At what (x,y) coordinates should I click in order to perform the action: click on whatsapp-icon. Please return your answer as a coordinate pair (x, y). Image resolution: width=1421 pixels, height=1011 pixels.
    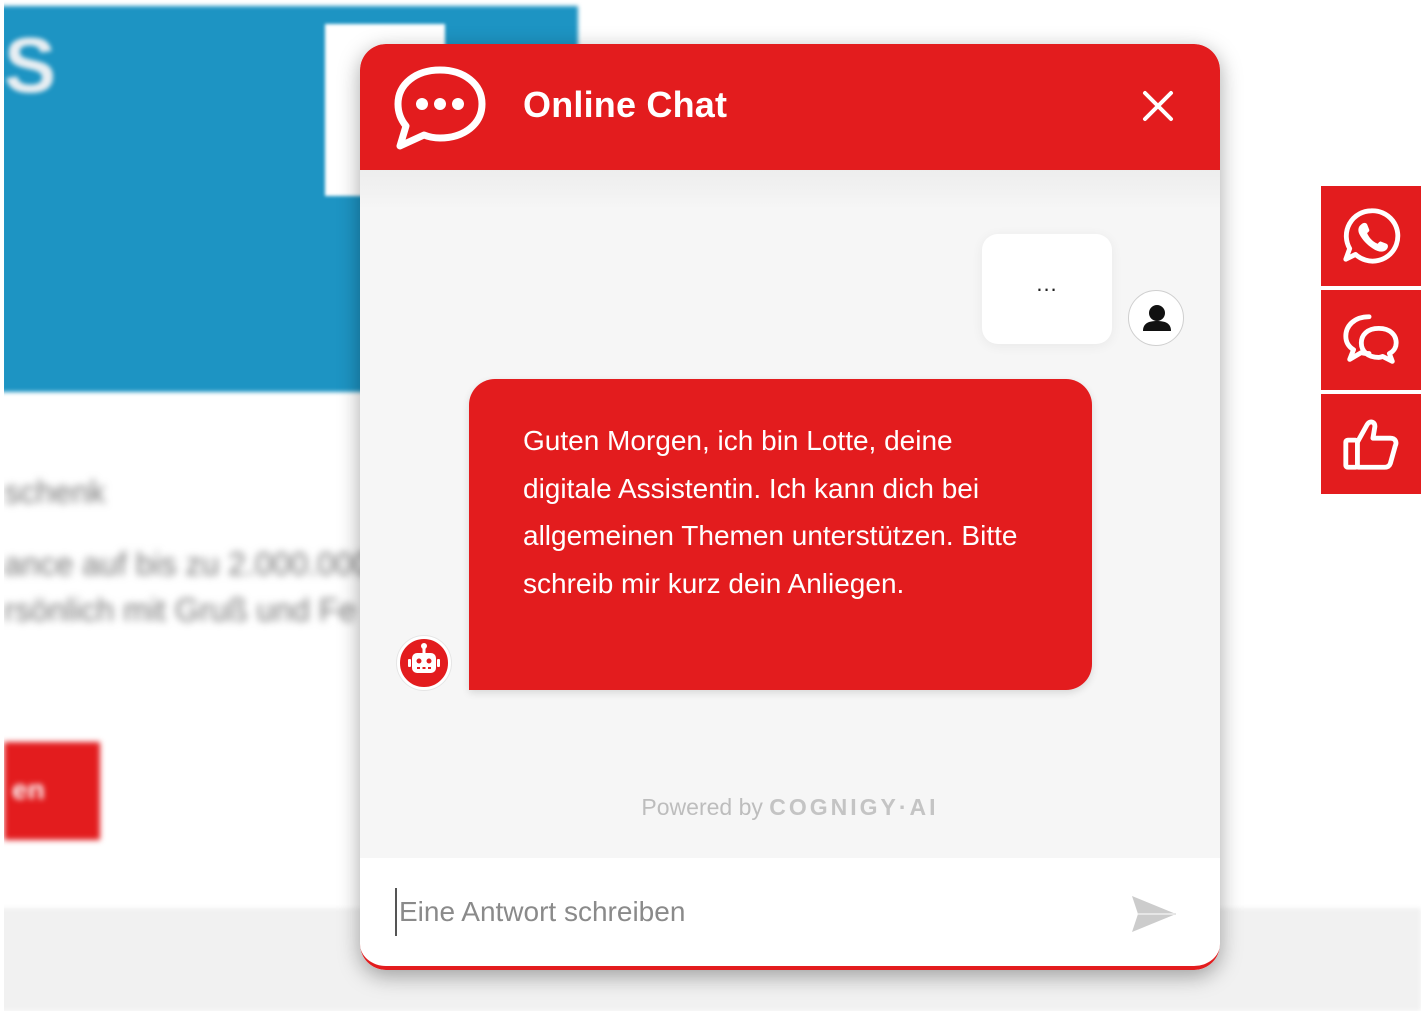
    Looking at the image, I should click on (1372, 236).